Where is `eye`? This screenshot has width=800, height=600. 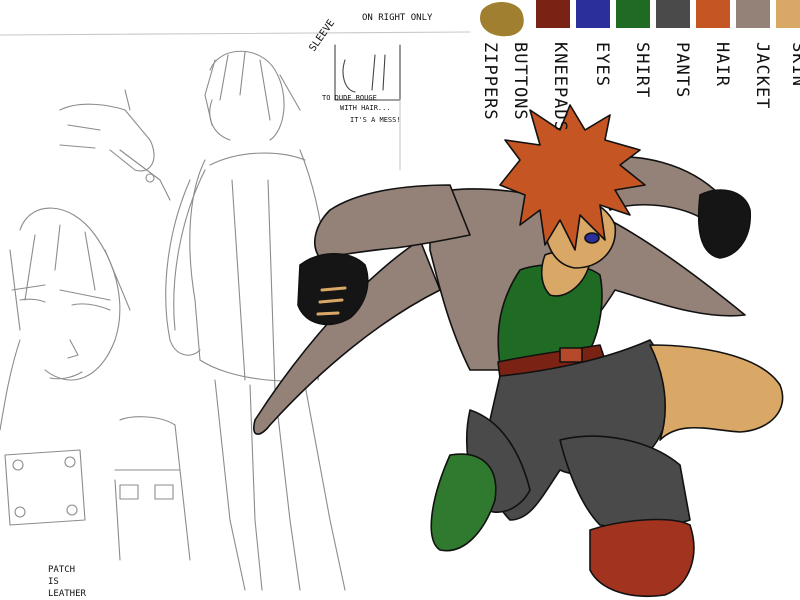
eye is located at coordinates (592, 238).